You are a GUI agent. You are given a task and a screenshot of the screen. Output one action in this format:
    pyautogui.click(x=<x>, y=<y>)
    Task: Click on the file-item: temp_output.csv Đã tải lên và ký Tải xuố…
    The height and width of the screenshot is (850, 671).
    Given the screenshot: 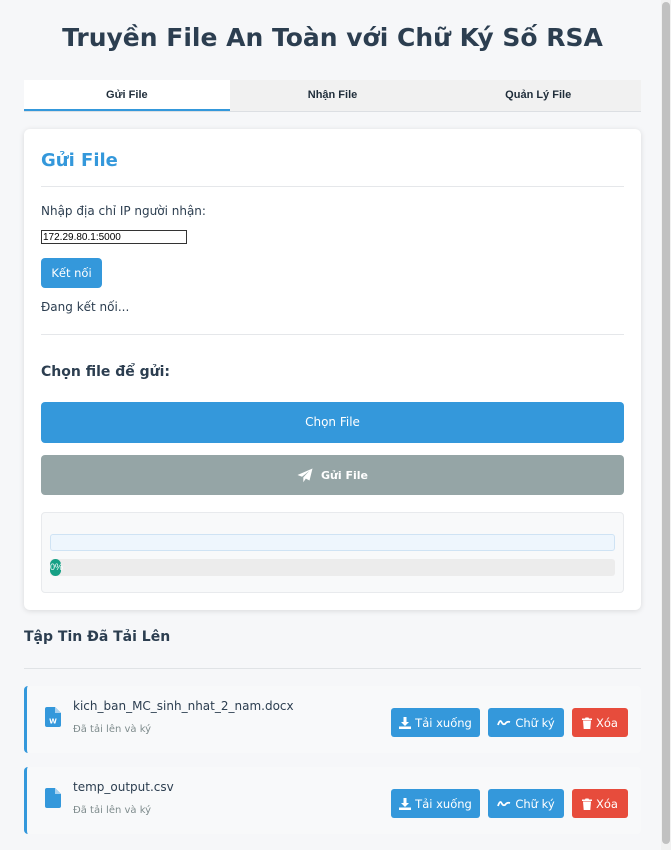 What is the action you would take?
    pyautogui.click(x=332, y=800)
    